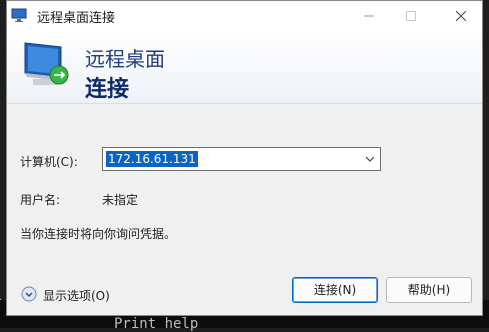 Image resolution: width=489 pixels, height=332 pixels. What do you see at coordinates (335, 290) in the screenshot?
I see `connect-button: 连接(N)` at bounding box center [335, 290].